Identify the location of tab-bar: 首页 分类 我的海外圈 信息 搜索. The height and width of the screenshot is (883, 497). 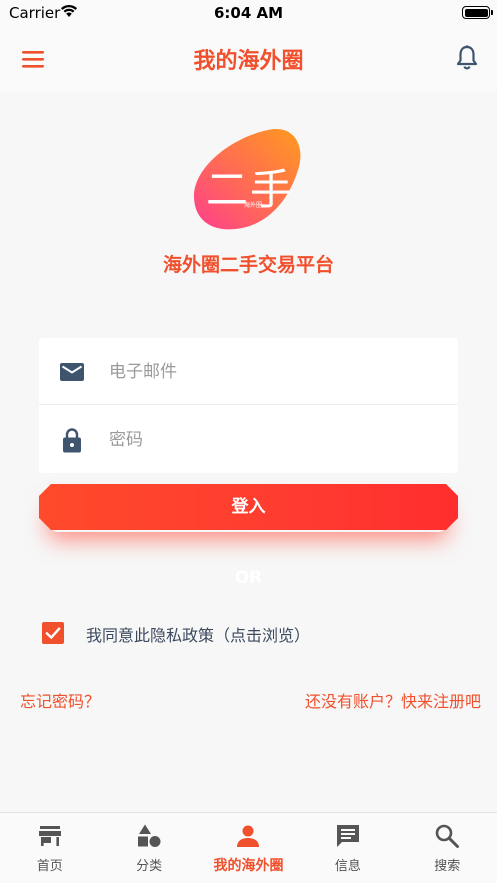
(248, 847).